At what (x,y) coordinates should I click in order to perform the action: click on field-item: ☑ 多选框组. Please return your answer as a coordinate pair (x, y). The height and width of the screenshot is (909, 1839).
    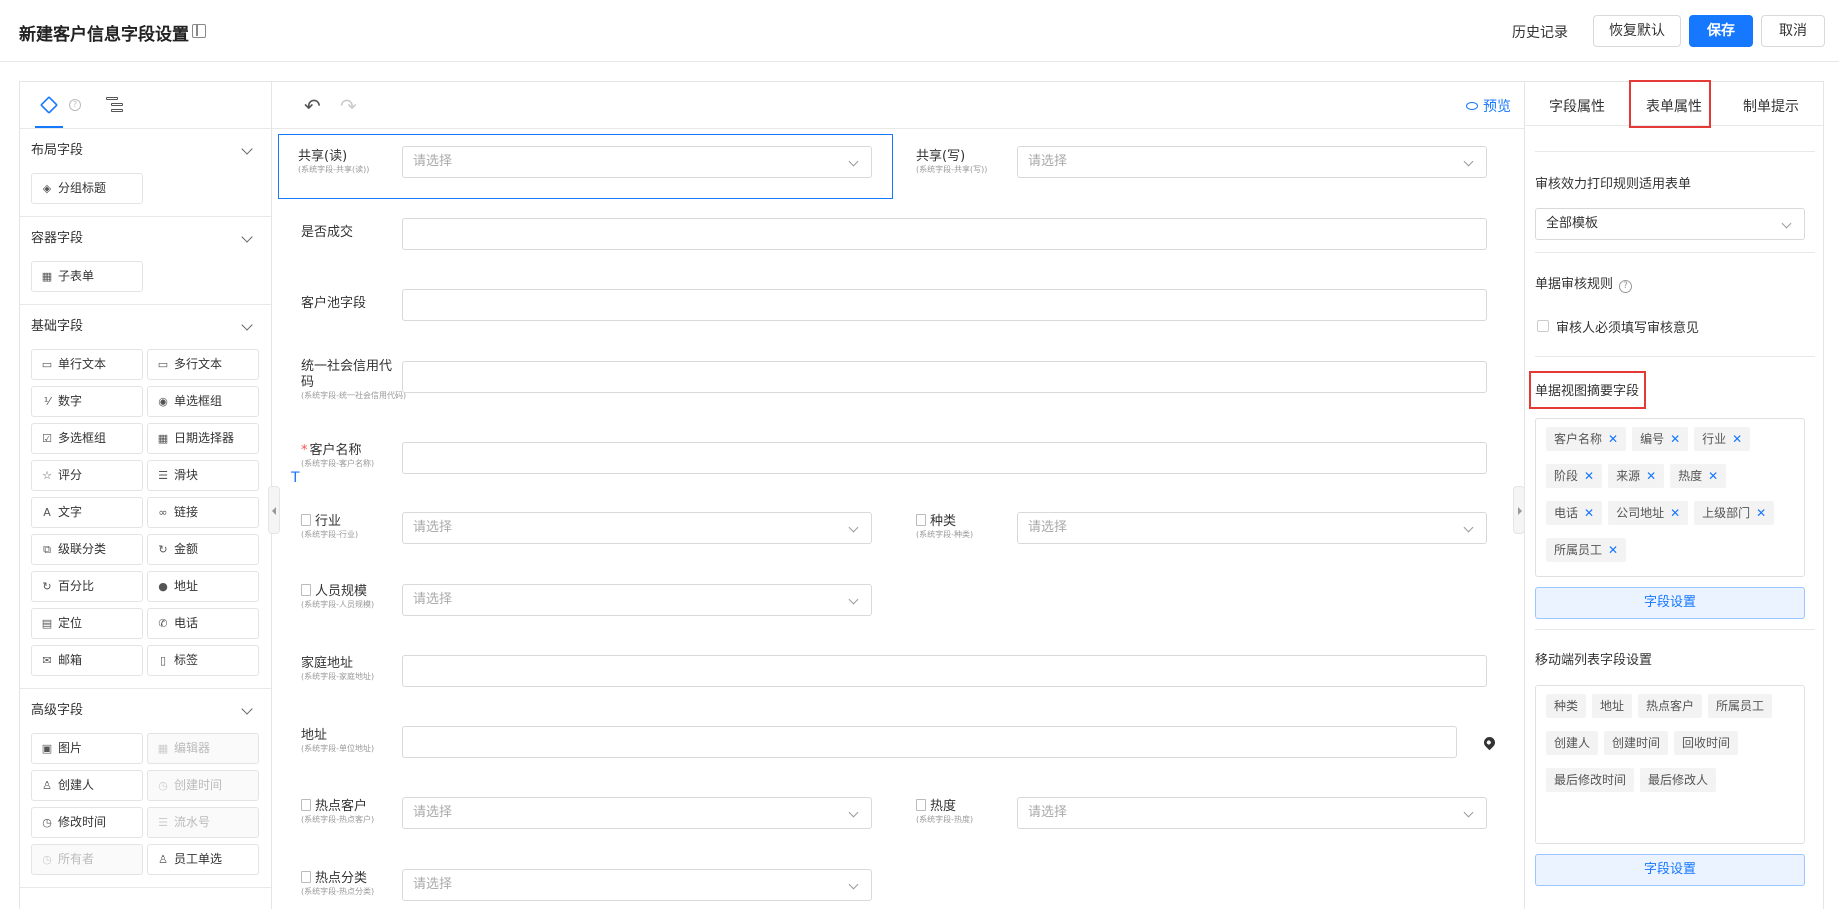
    Looking at the image, I should click on (87, 438).